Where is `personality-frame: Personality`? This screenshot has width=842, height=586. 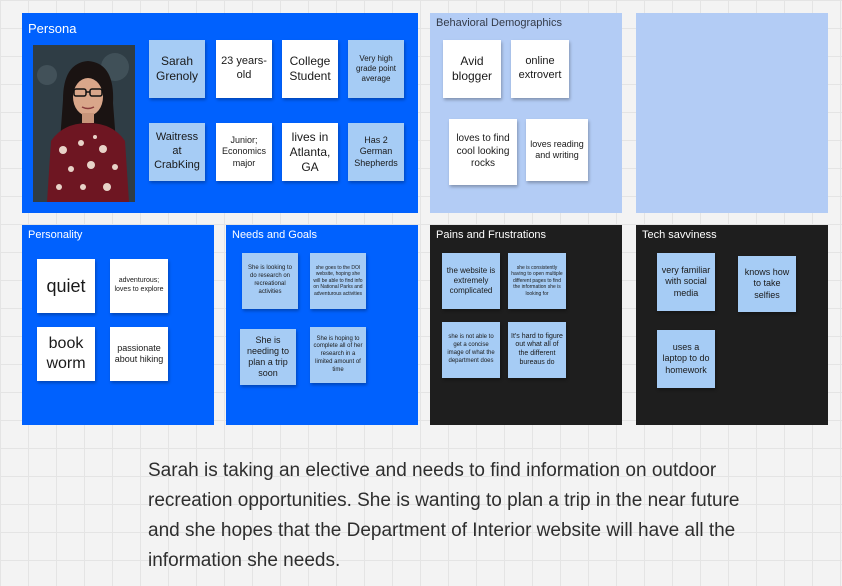 personality-frame: Personality is located at coordinates (118, 325).